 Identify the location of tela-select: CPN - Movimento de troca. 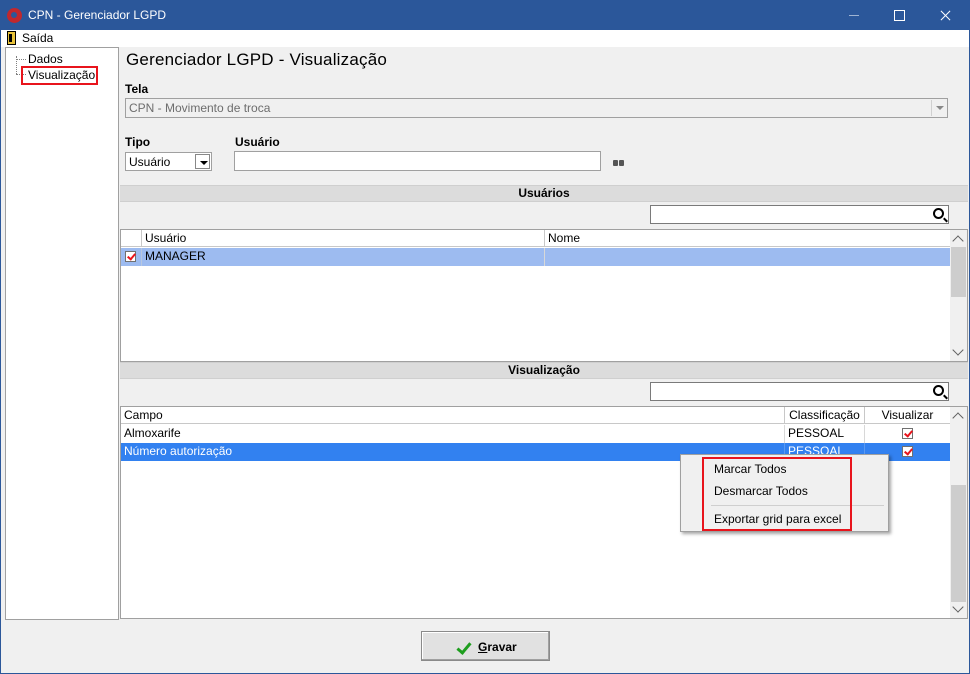
(536, 108).